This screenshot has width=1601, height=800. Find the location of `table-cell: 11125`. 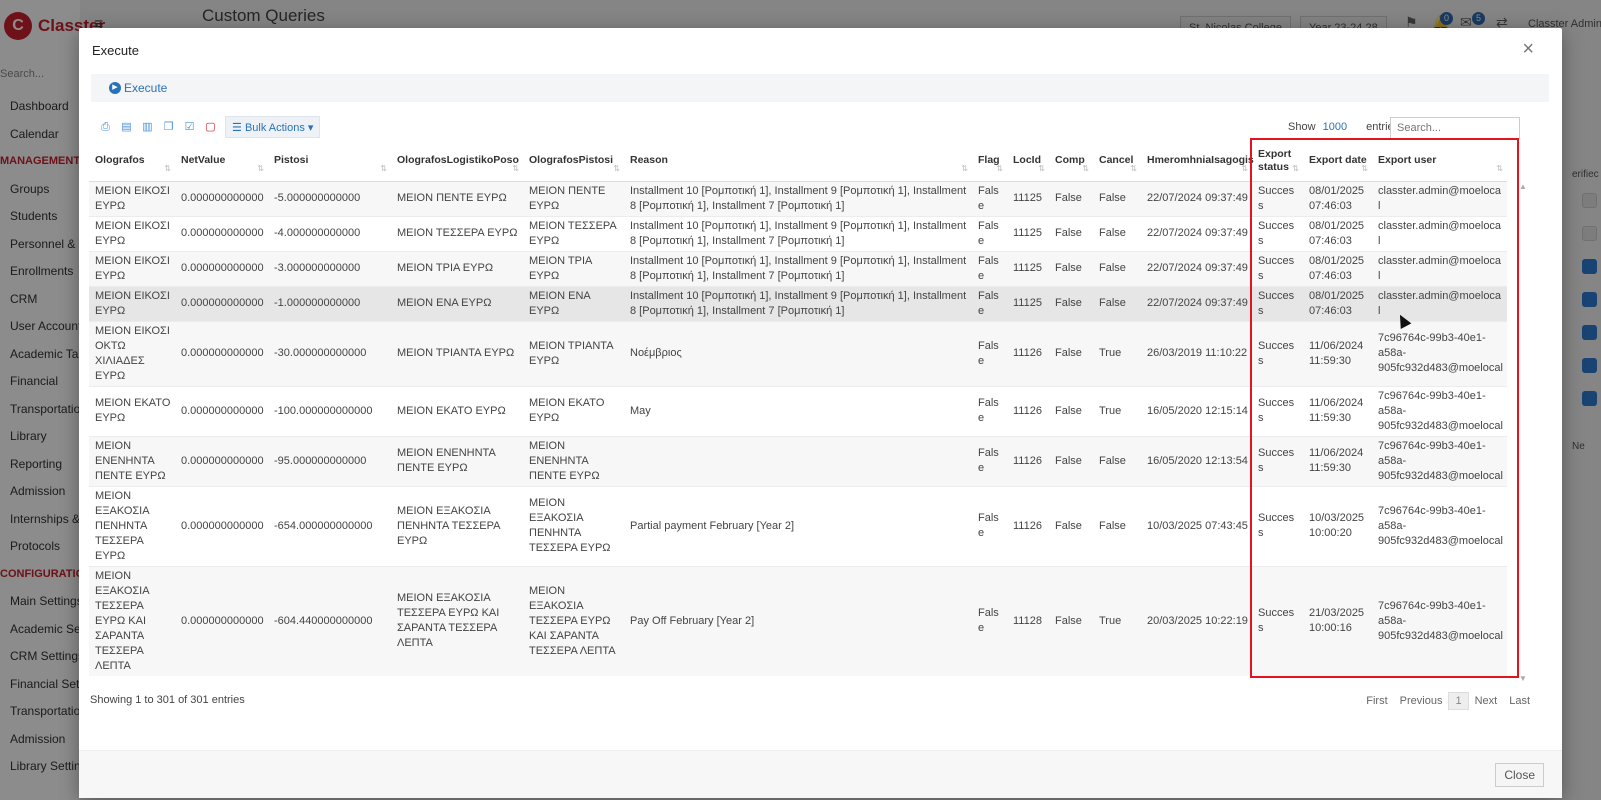

table-cell: 11125 is located at coordinates (1028, 268).